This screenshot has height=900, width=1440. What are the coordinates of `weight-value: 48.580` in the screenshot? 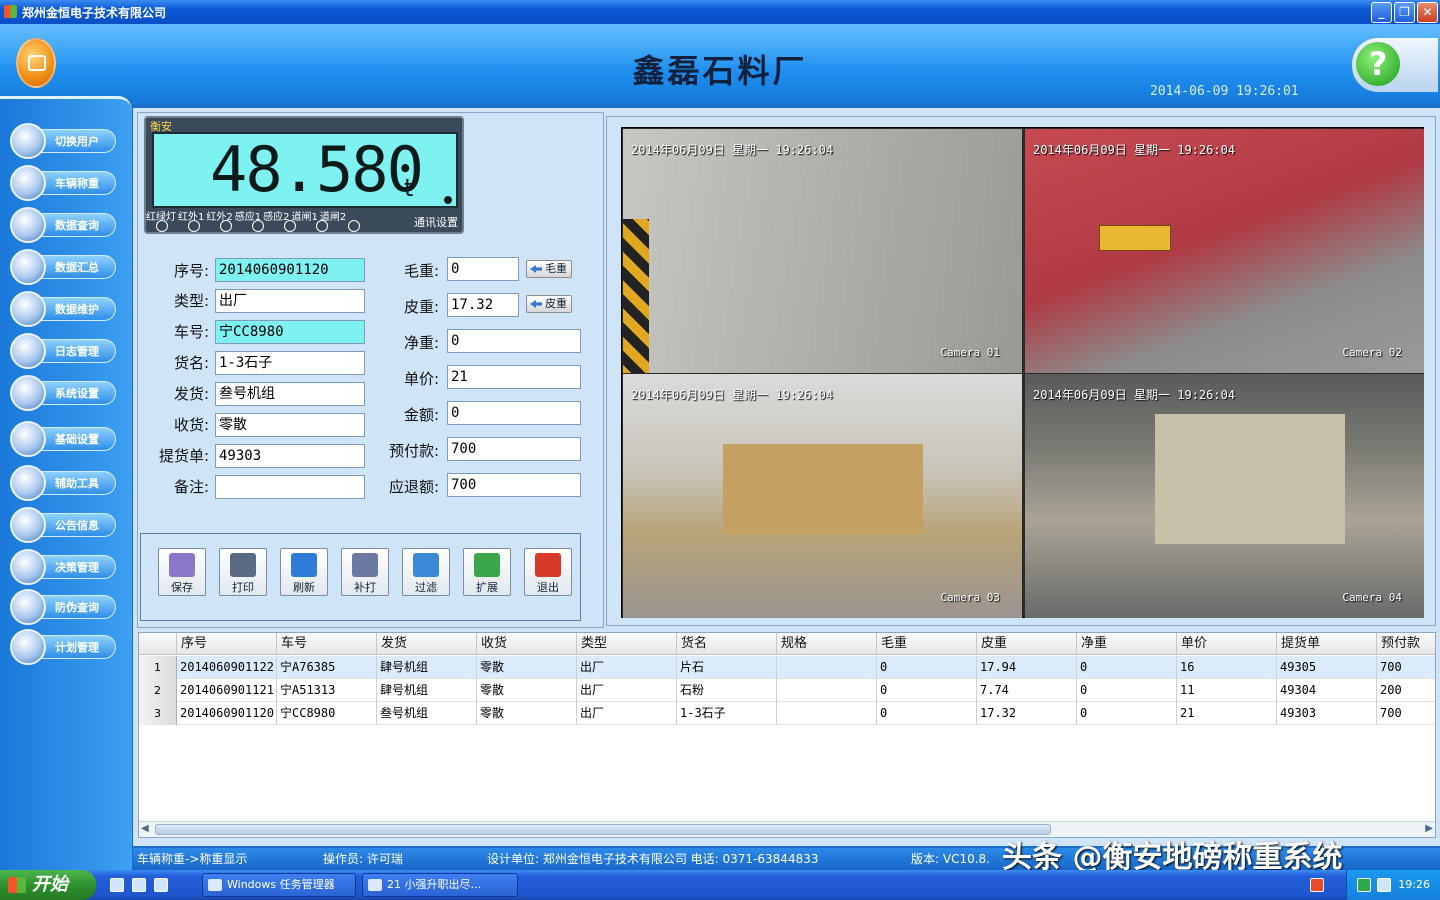 It's located at (317, 169).